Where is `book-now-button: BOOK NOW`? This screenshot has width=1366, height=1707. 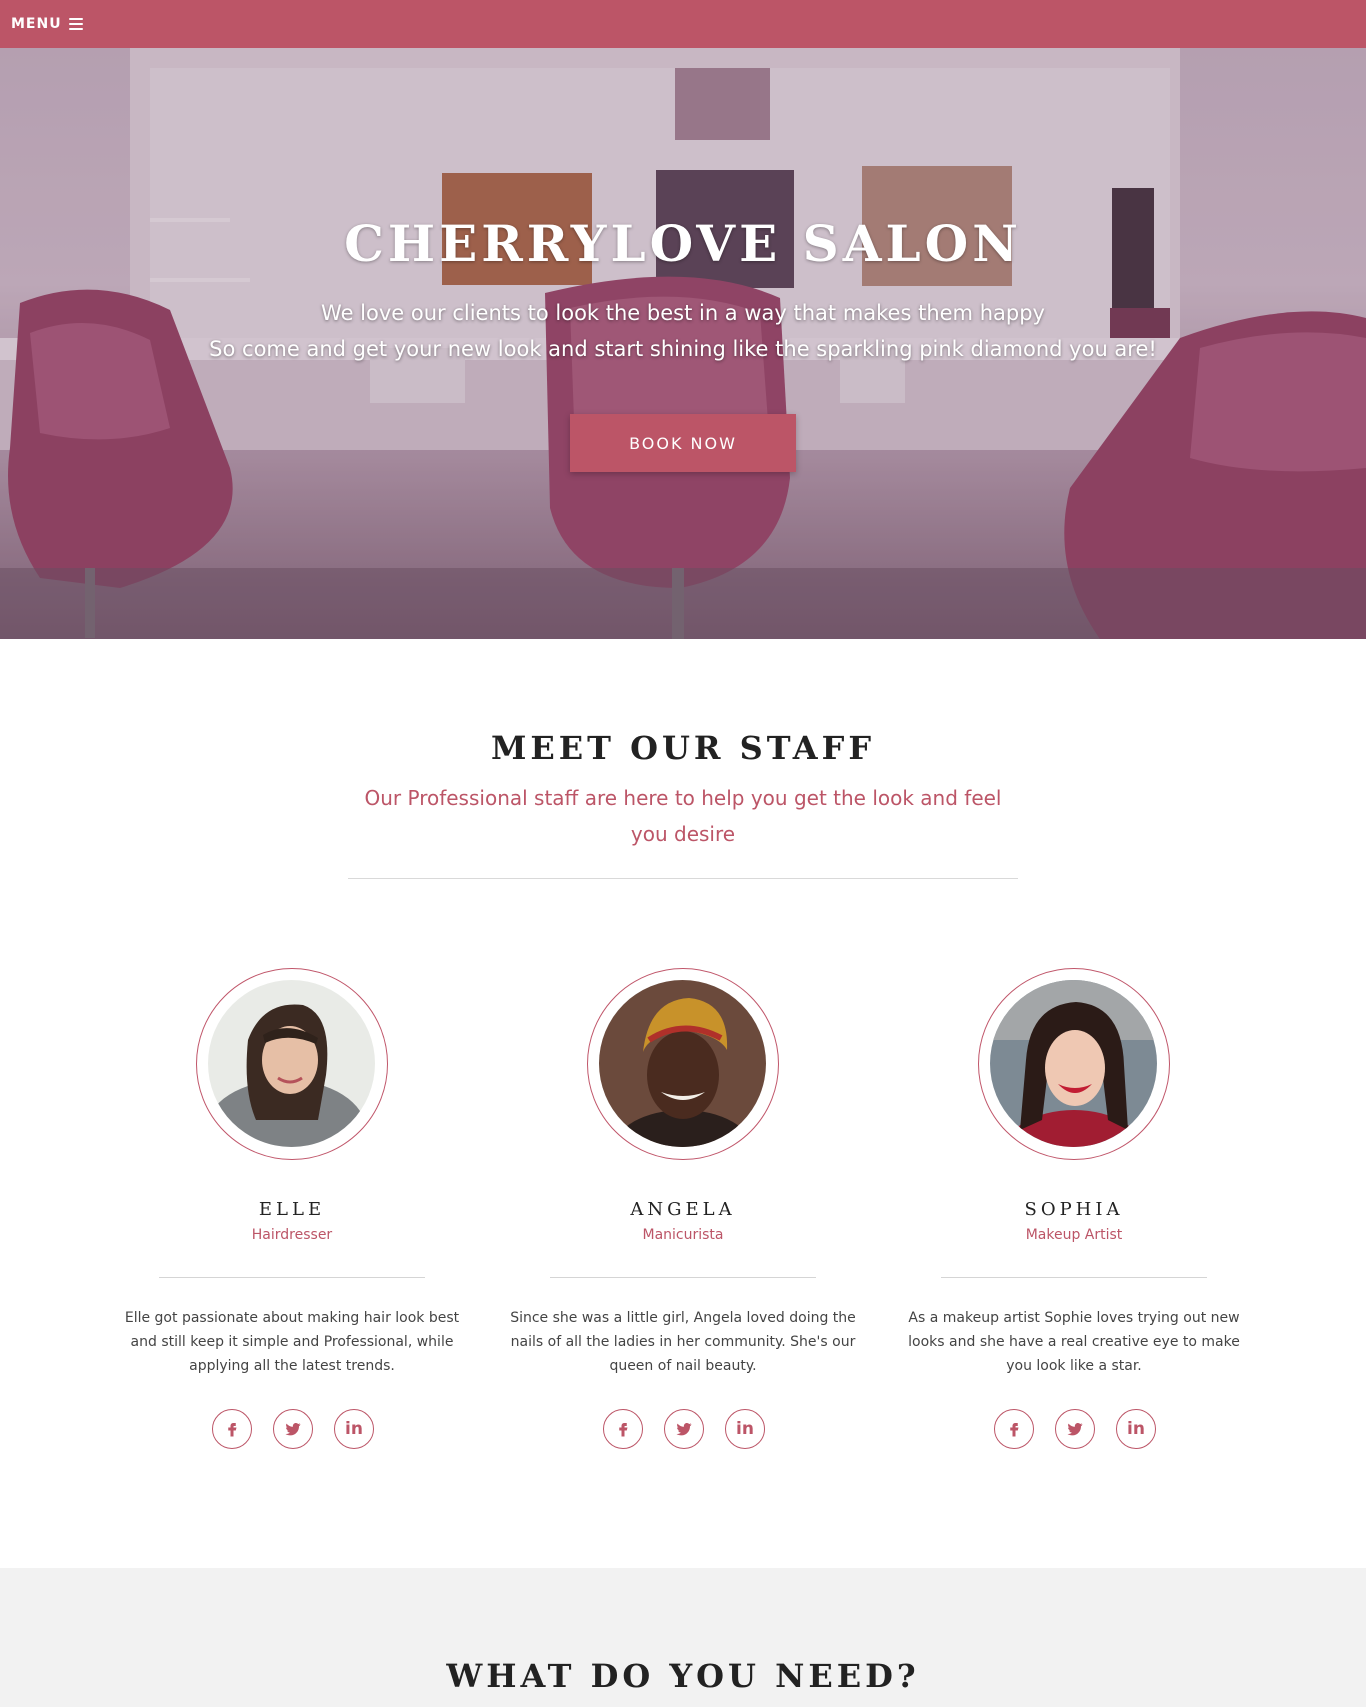
book-now-button: BOOK NOW is located at coordinates (683, 443).